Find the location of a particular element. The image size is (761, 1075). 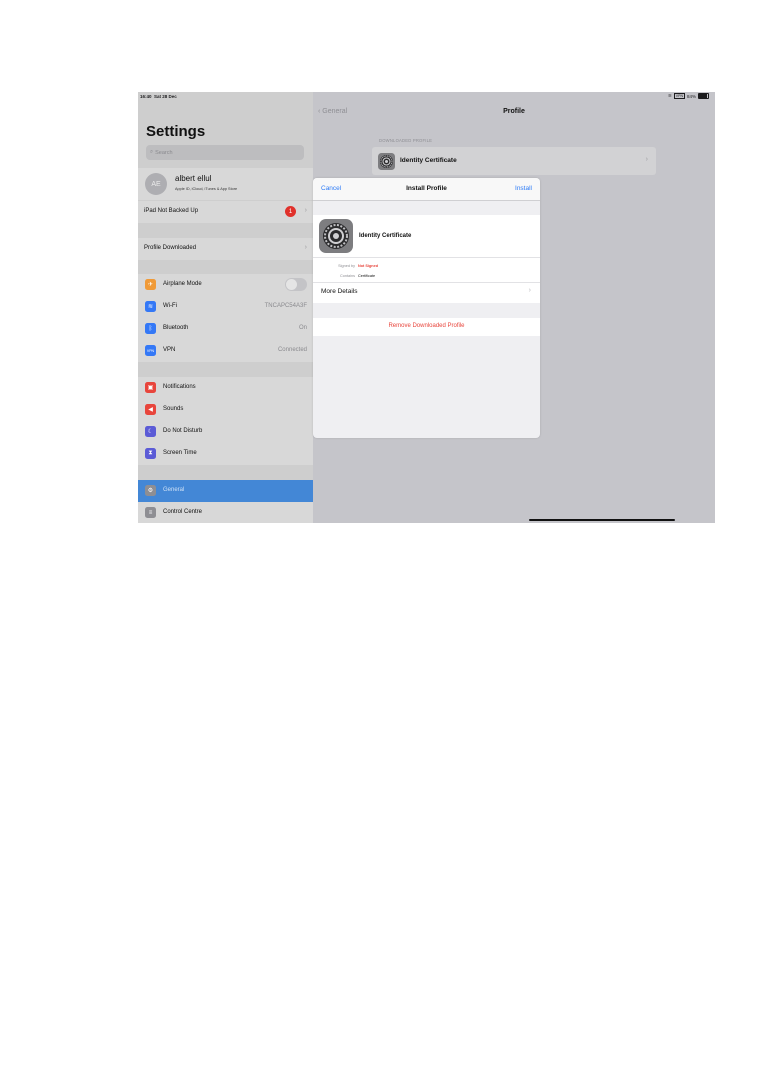

page-title: Settings is located at coordinates (176, 131).